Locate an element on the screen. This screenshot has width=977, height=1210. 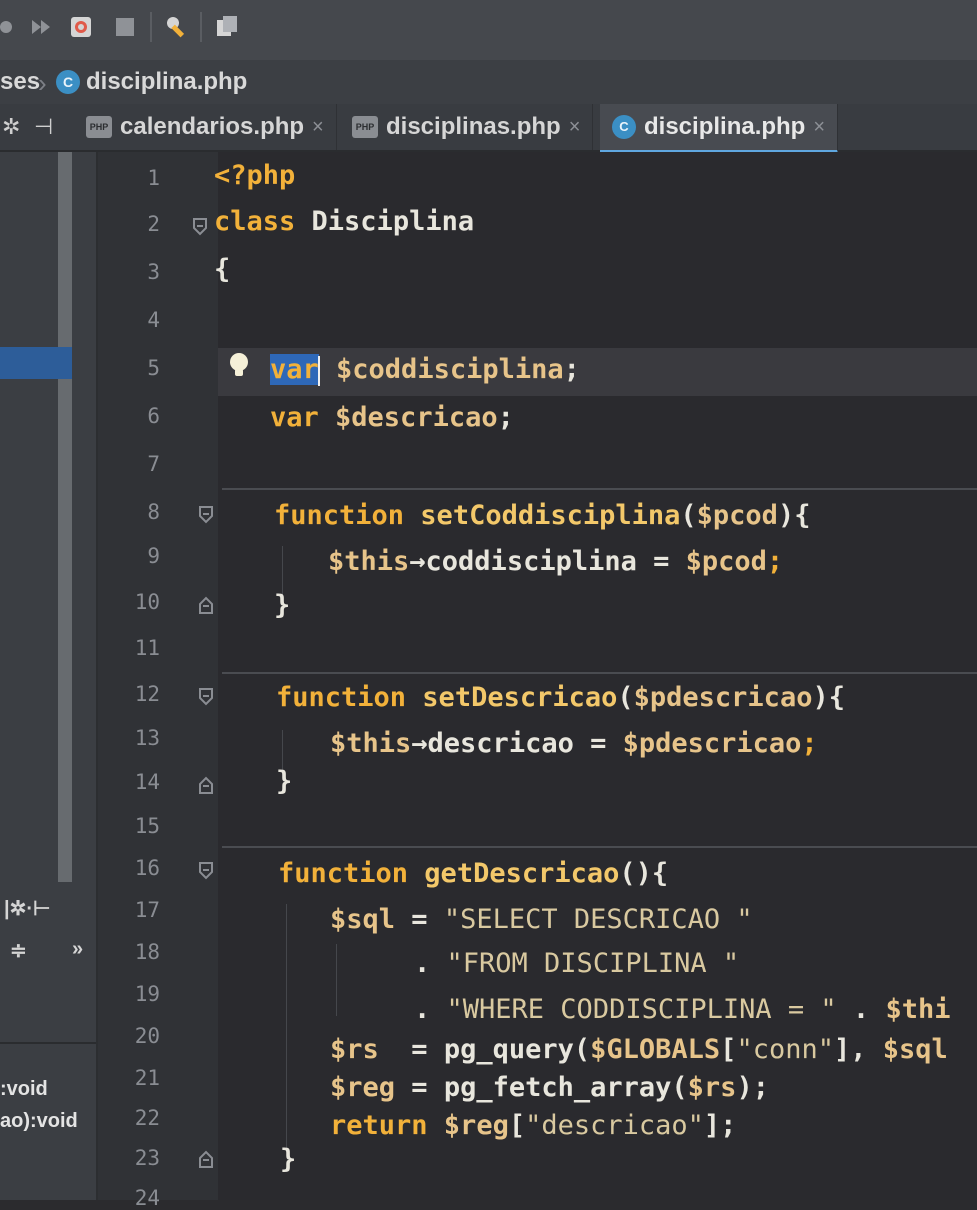
structure-settings-icon: |✲·⊢ is located at coordinates (27, 908).